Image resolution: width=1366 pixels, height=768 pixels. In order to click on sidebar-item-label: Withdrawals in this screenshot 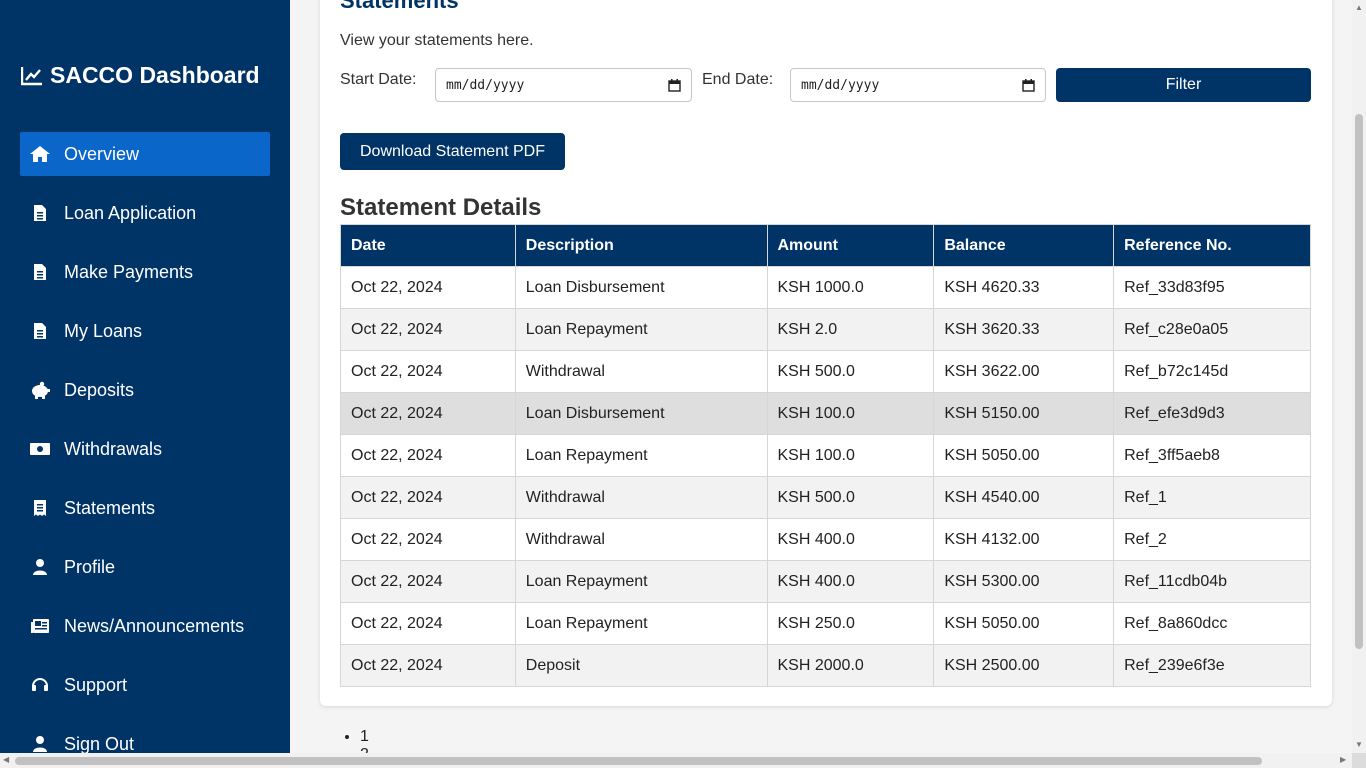, I will do `click(113, 448)`.